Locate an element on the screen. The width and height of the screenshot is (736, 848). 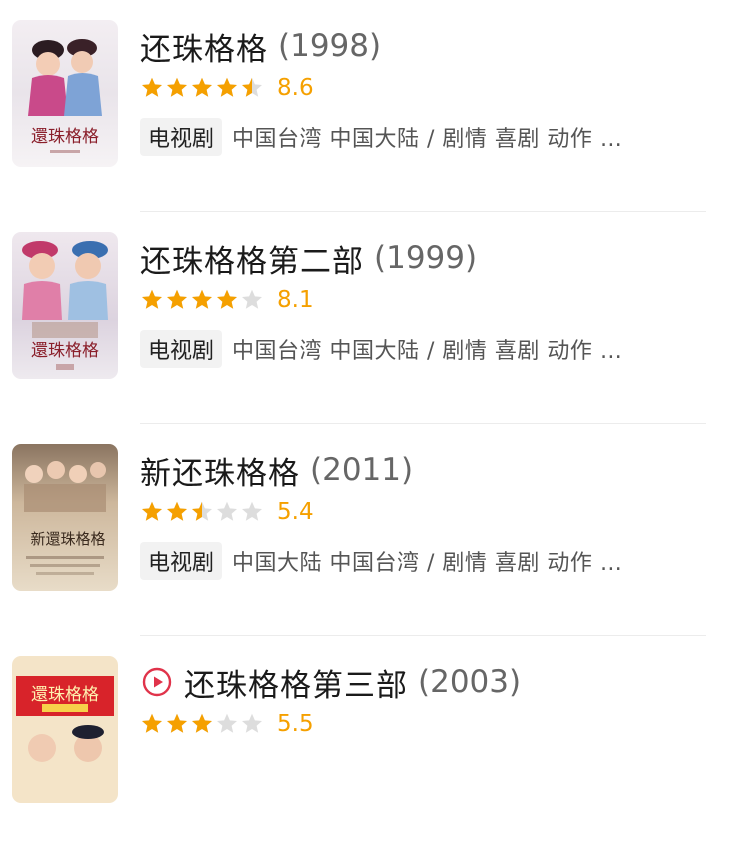
result-year: (2011) is located at coordinates (362, 470).